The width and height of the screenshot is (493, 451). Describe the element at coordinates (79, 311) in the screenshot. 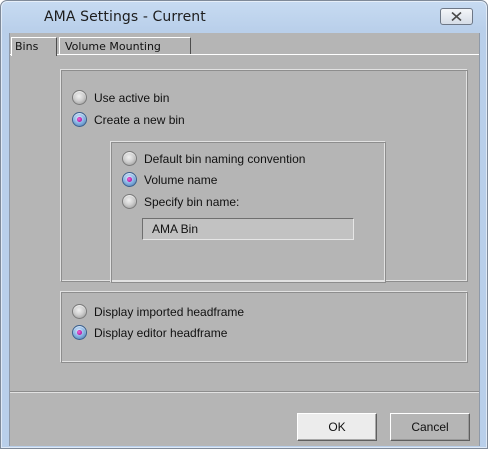

I see `imported-headframe-radio` at that location.